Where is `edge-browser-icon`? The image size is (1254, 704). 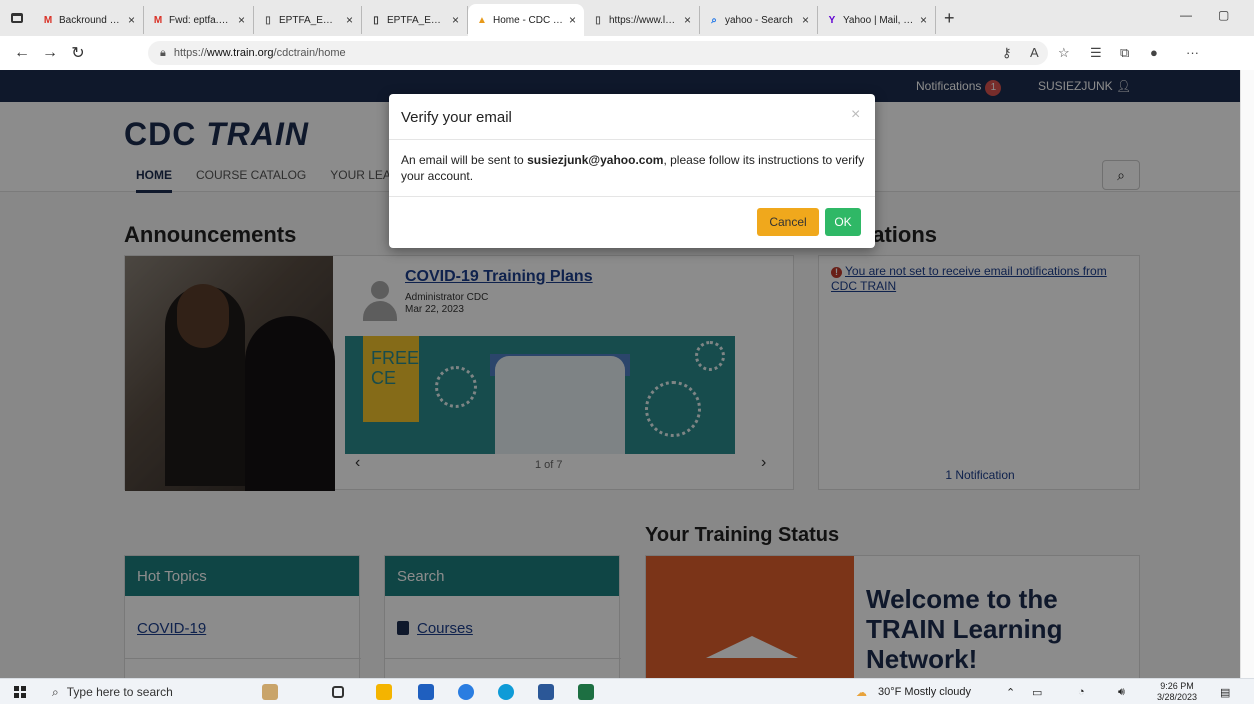
edge-browser-icon is located at coordinates (506, 692).